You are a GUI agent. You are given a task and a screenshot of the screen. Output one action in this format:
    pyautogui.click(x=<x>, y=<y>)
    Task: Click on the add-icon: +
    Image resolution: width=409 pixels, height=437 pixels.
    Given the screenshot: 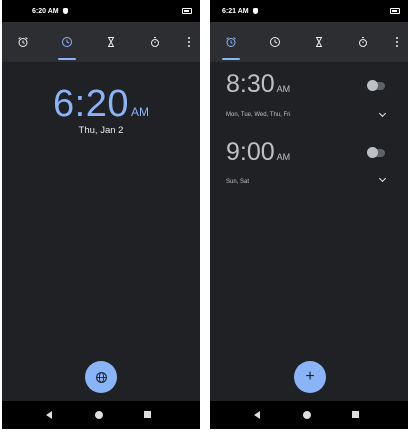 What is the action you would take?
    pyautogui.click(x=310, y=376)
    